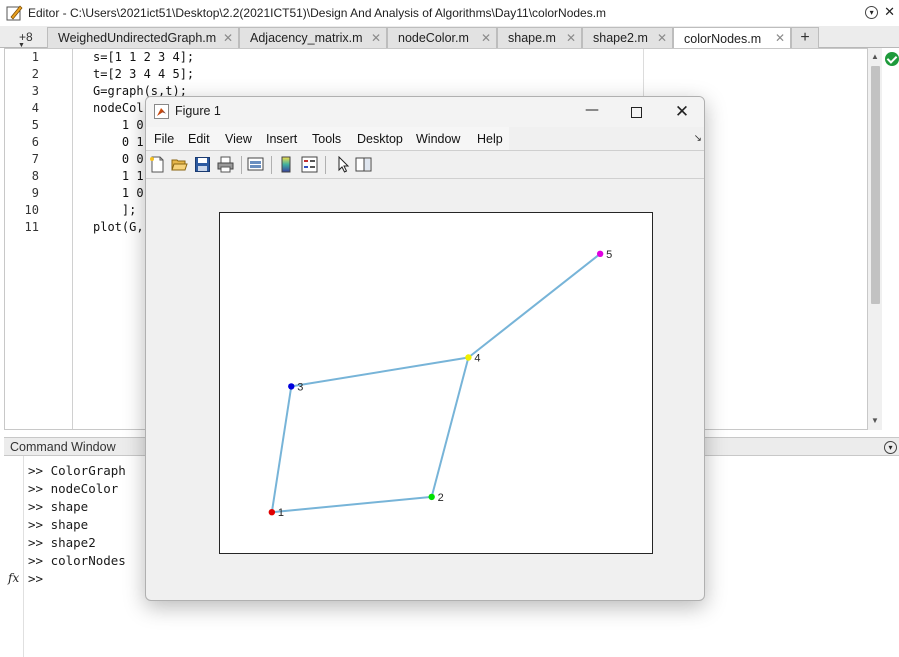 Image resolution: width=899 pixels, height=657 pixels. What do you see at coordinates (35, 193) in the screenshot?
I see `line-number: 9` at bounding box center [35, 193].